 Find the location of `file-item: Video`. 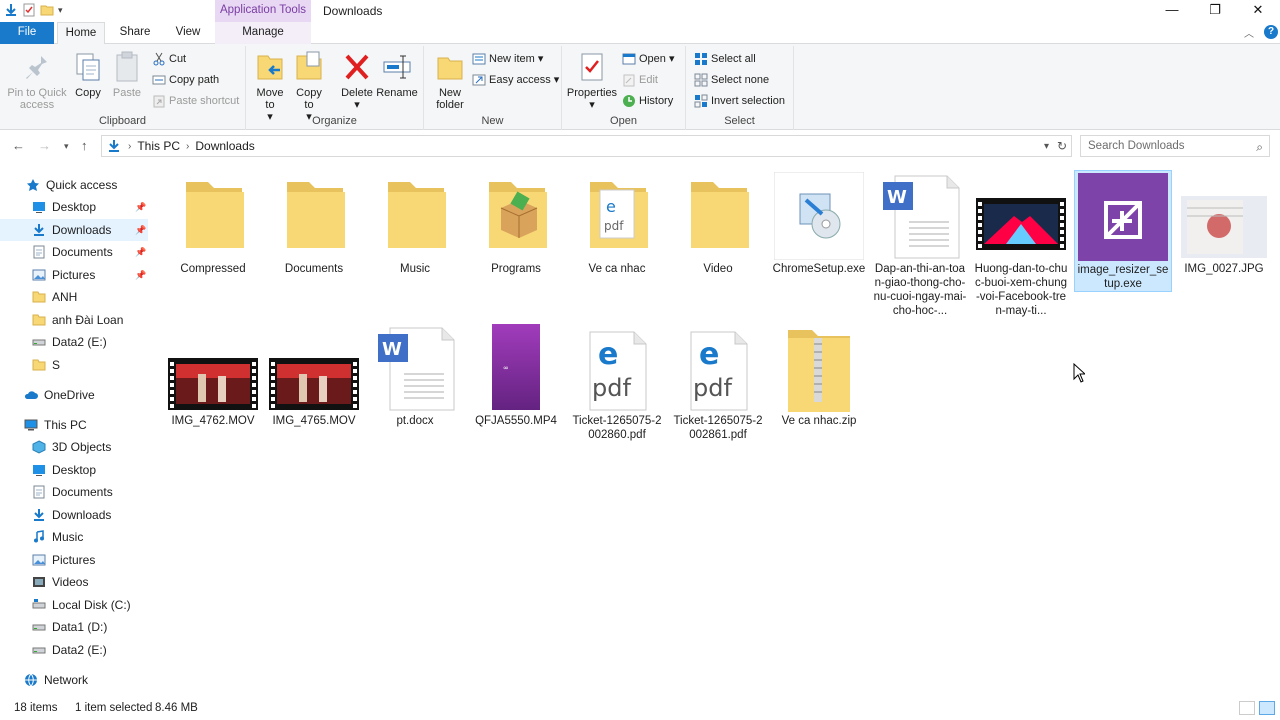

file-item: Video is located at coordinates (718, 223).